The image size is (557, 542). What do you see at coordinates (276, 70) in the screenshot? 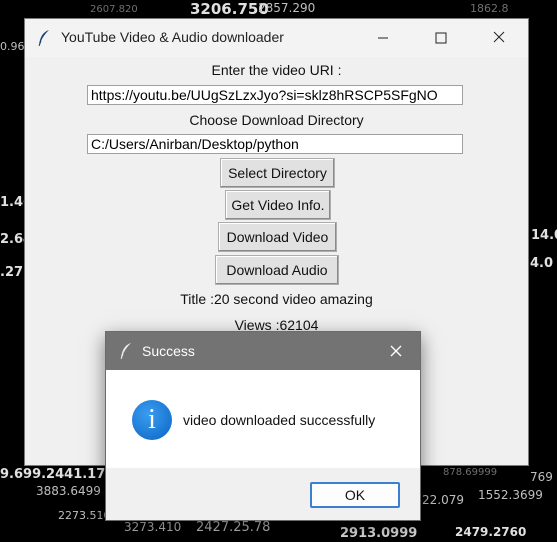
I see `uri-label: Enter the video URI :` at bounding box center [276, 70].